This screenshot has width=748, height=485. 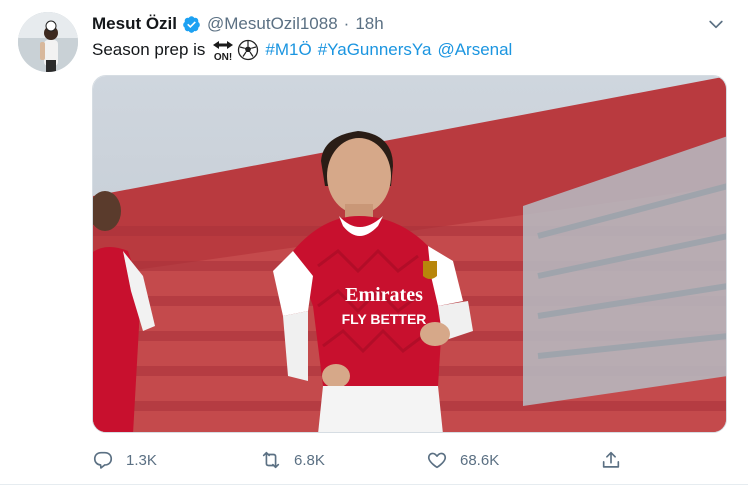 What do you see at coordinates (124, 460) in the screenshot?
I see `reply-button: 1.3K` at bounding box center [124, 460].